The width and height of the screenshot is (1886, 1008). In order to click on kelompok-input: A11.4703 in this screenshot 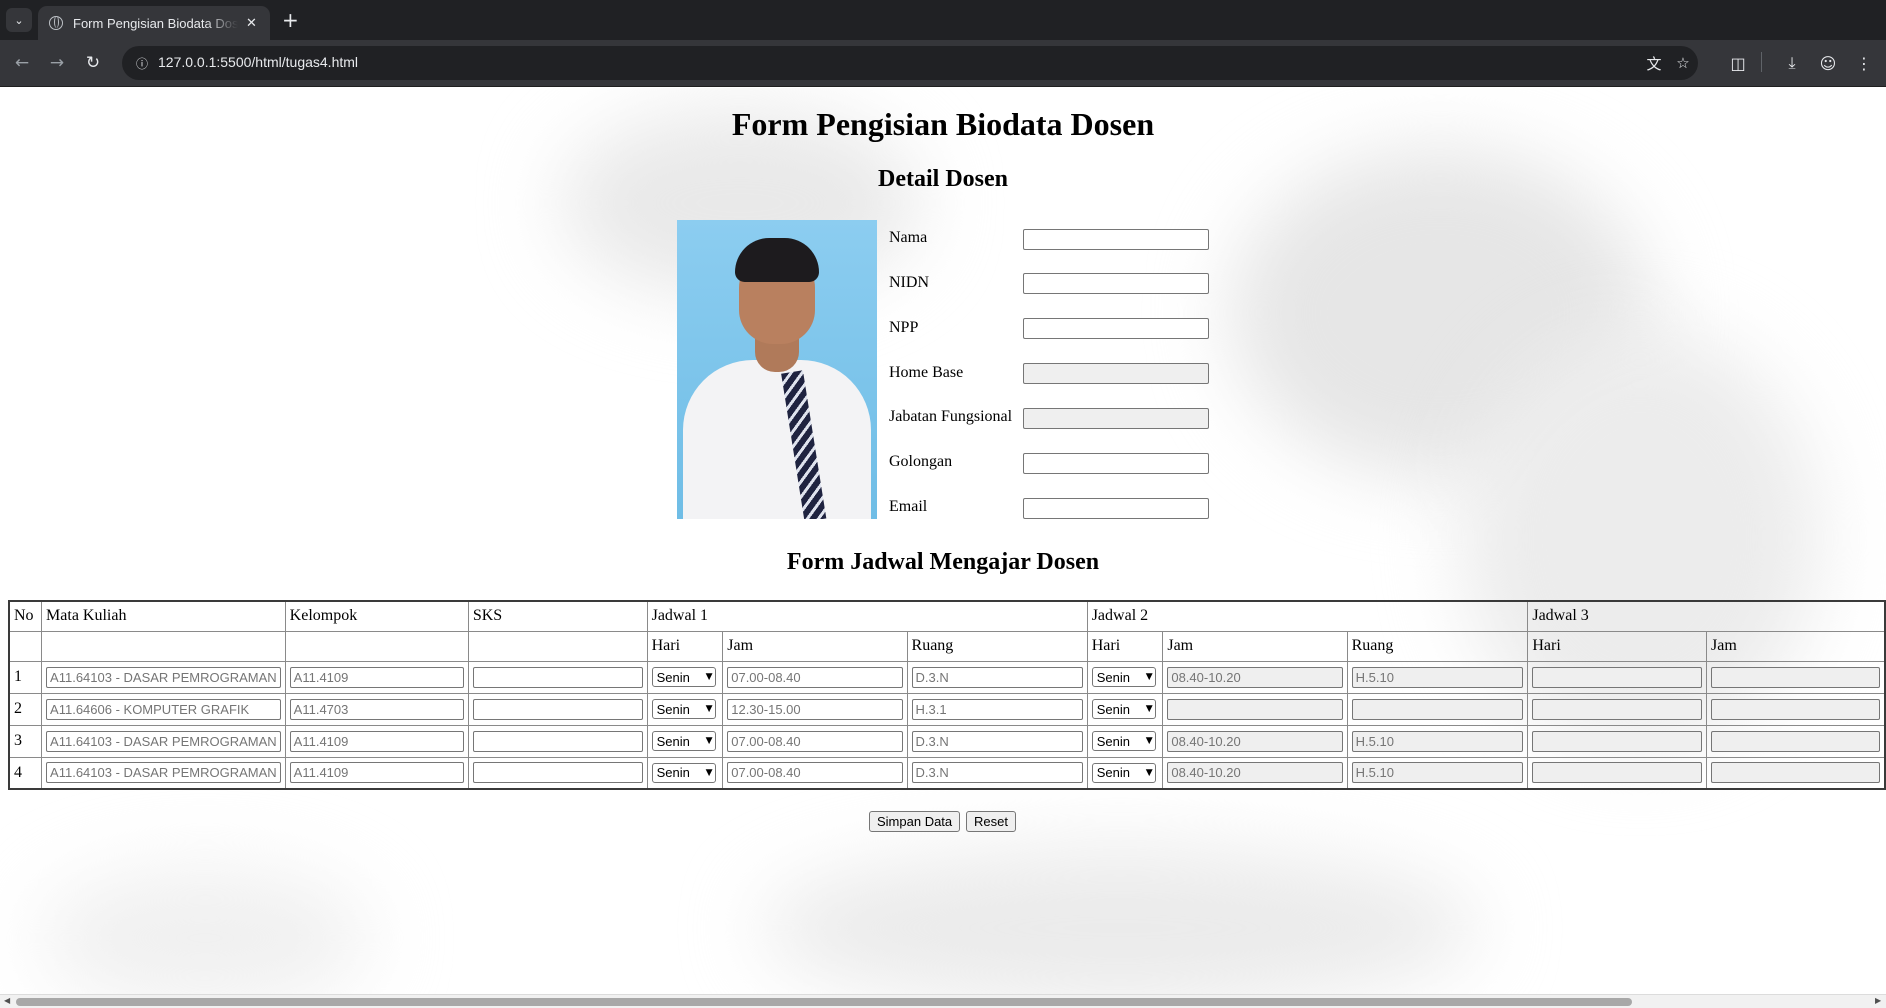, I will do `click(376, 709)`.